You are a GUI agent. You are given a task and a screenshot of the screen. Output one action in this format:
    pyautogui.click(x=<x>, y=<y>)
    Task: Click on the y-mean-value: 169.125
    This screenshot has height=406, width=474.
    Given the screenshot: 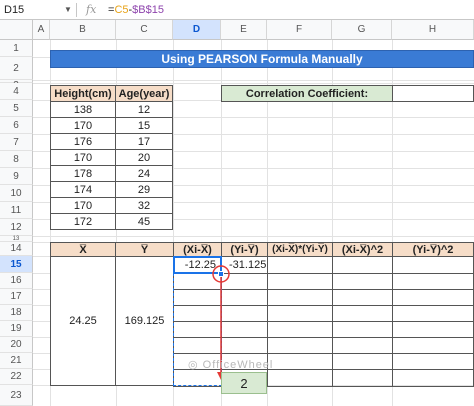 What is the action you would take?
    pyautogui.click(x=144, y=321)
    